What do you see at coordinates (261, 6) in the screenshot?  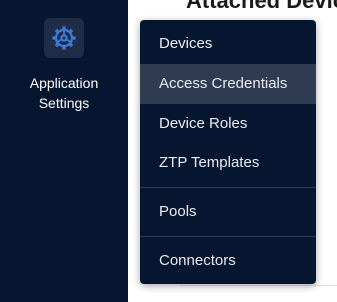 I see `page-title: Attached Devic` at bounding box center [261, 6].